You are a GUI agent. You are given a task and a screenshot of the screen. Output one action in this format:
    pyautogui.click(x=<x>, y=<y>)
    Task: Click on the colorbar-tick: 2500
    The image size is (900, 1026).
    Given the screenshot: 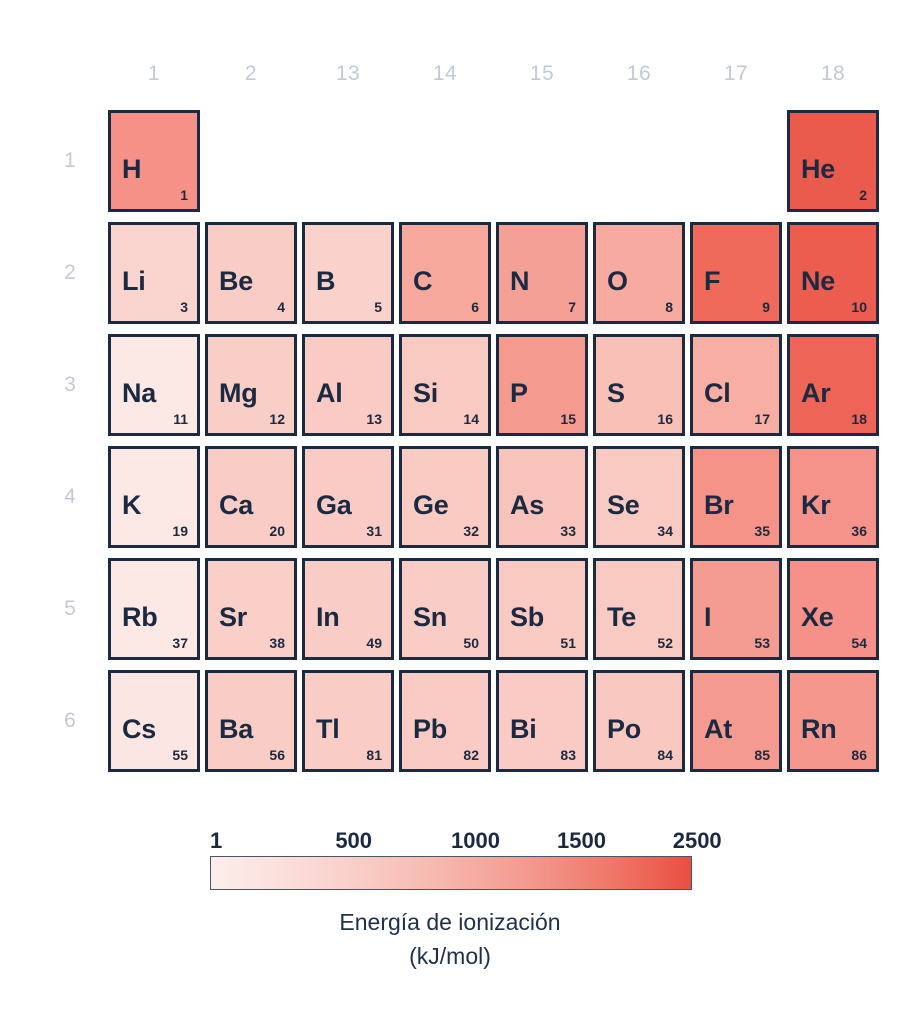 What is the action you would take?
    pyautogui.click(x=697, y=840)
    